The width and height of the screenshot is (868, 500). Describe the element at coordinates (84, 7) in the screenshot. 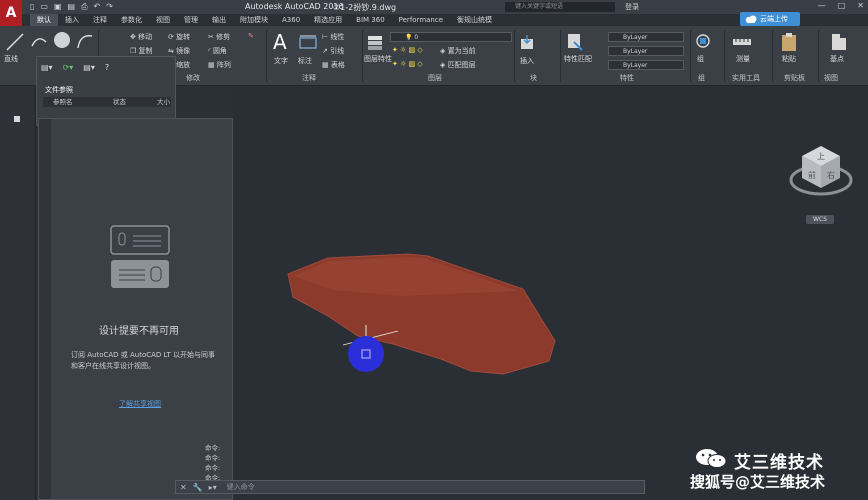

I see `print-icon: ⎙` at that location.